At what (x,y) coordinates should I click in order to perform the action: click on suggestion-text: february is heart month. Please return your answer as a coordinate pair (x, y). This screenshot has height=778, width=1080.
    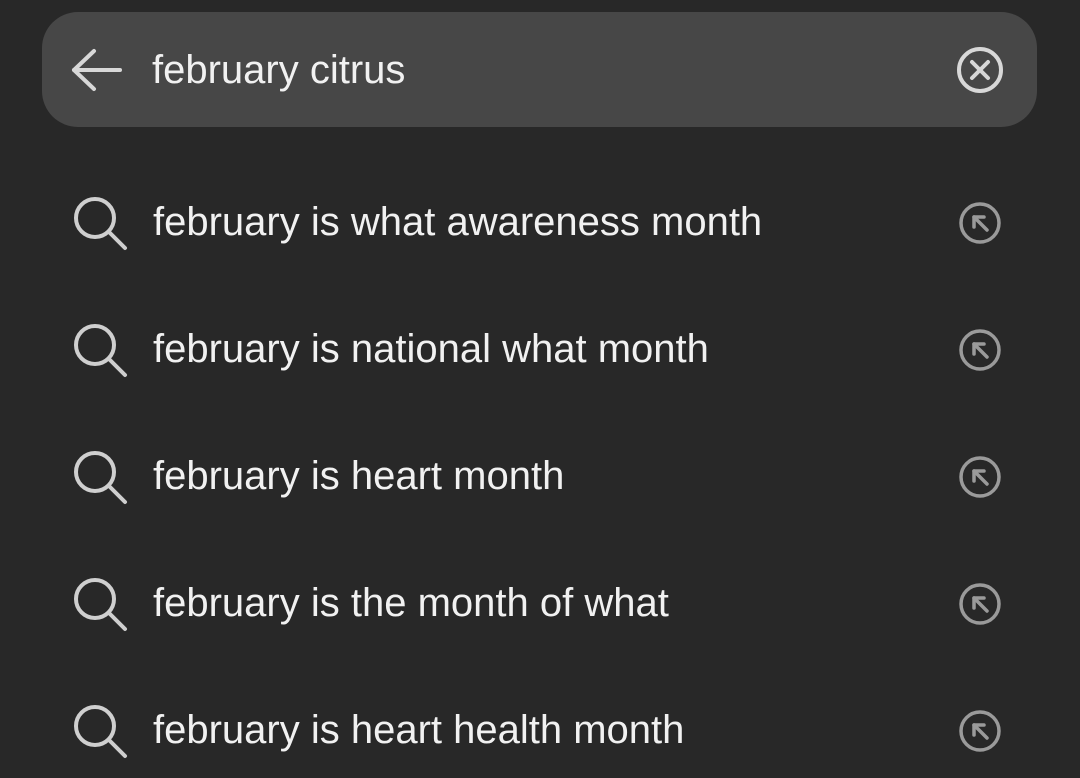
    Looking at the image, I should click on (359, 476).